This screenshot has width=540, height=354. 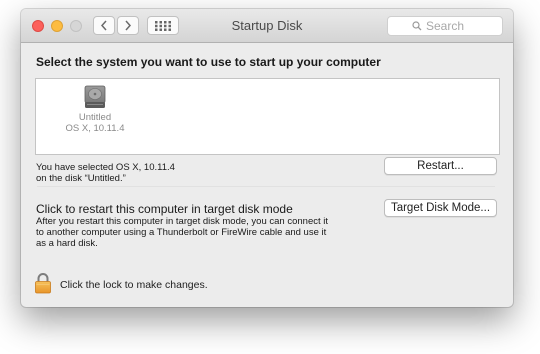 I want to click on chevron-right-icon, so click(x=128, y=25).